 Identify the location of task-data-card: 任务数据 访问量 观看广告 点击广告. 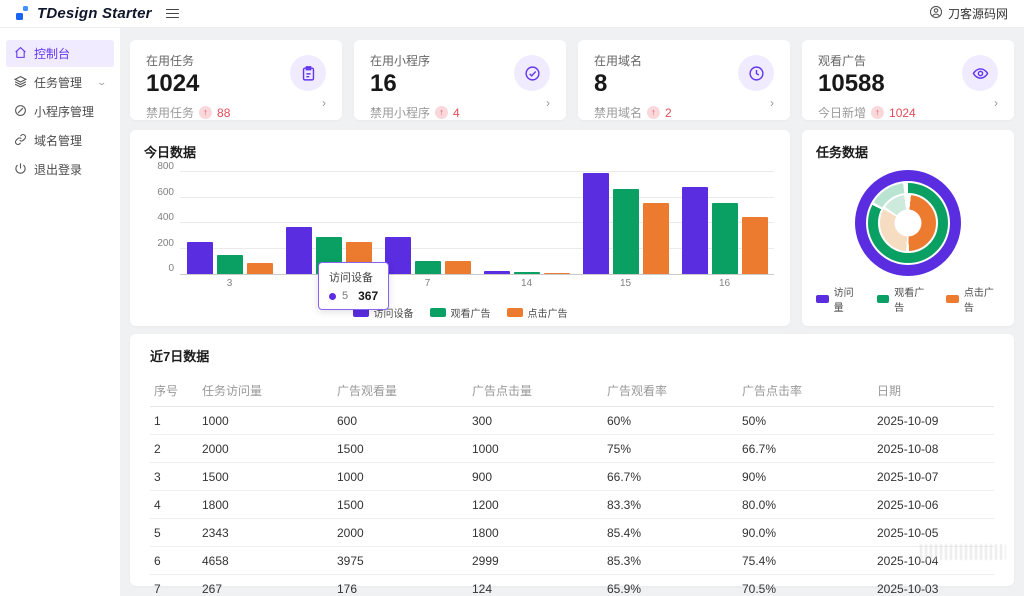
(908, 228).